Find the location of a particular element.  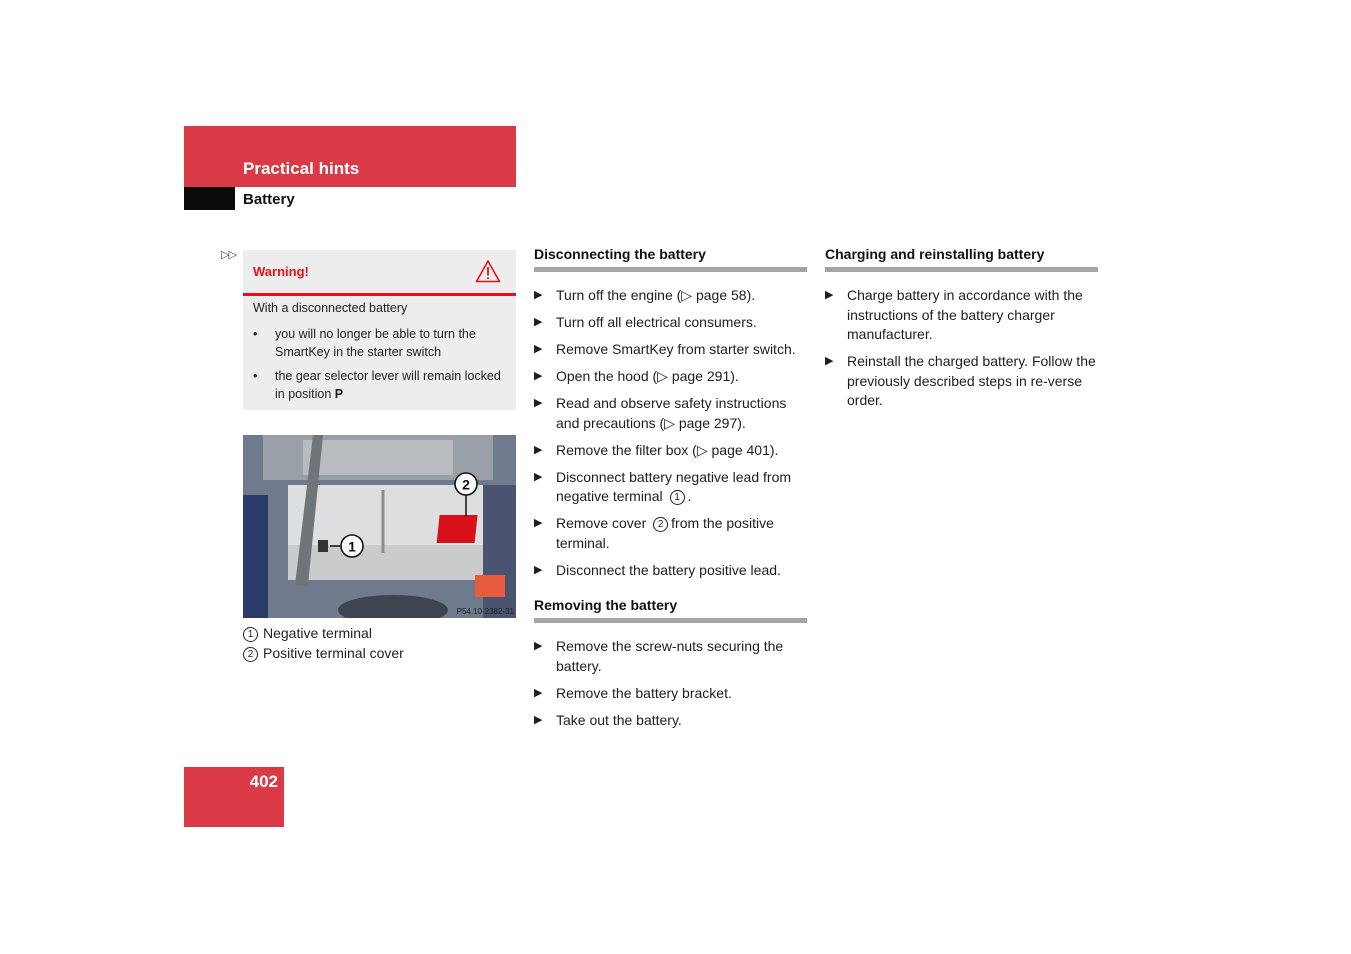

step-item: ▶ Take out the battery. is located at coordinates (670, 721).